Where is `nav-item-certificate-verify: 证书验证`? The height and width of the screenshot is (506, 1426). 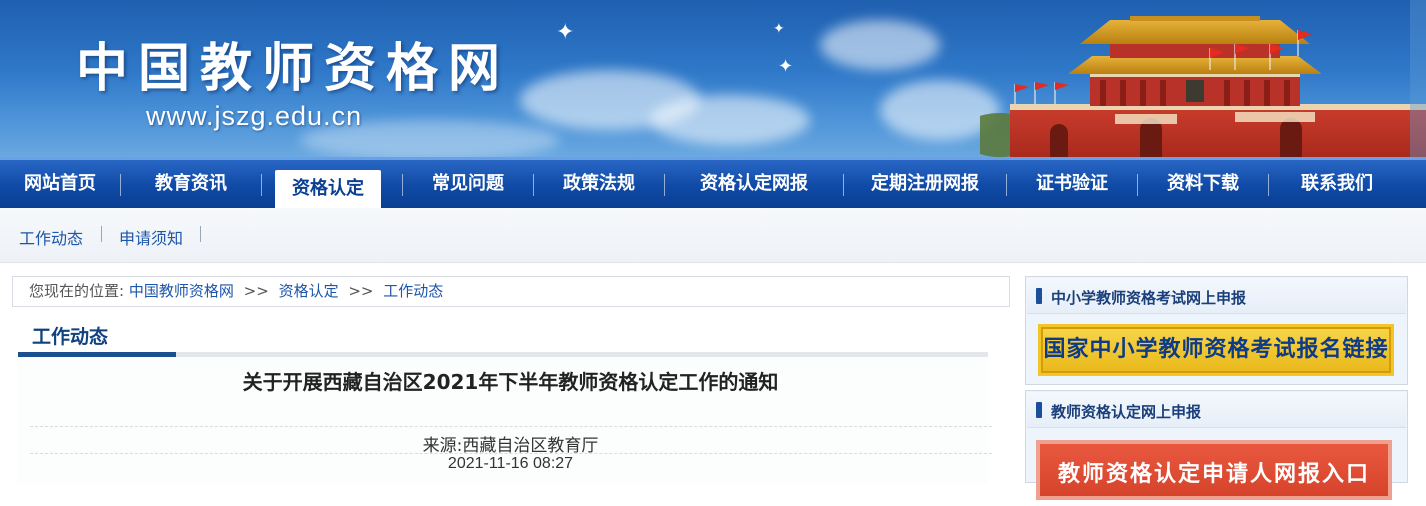
nav-item-certificate-verify: 证书验证 is located at coordinates (1072, 184).